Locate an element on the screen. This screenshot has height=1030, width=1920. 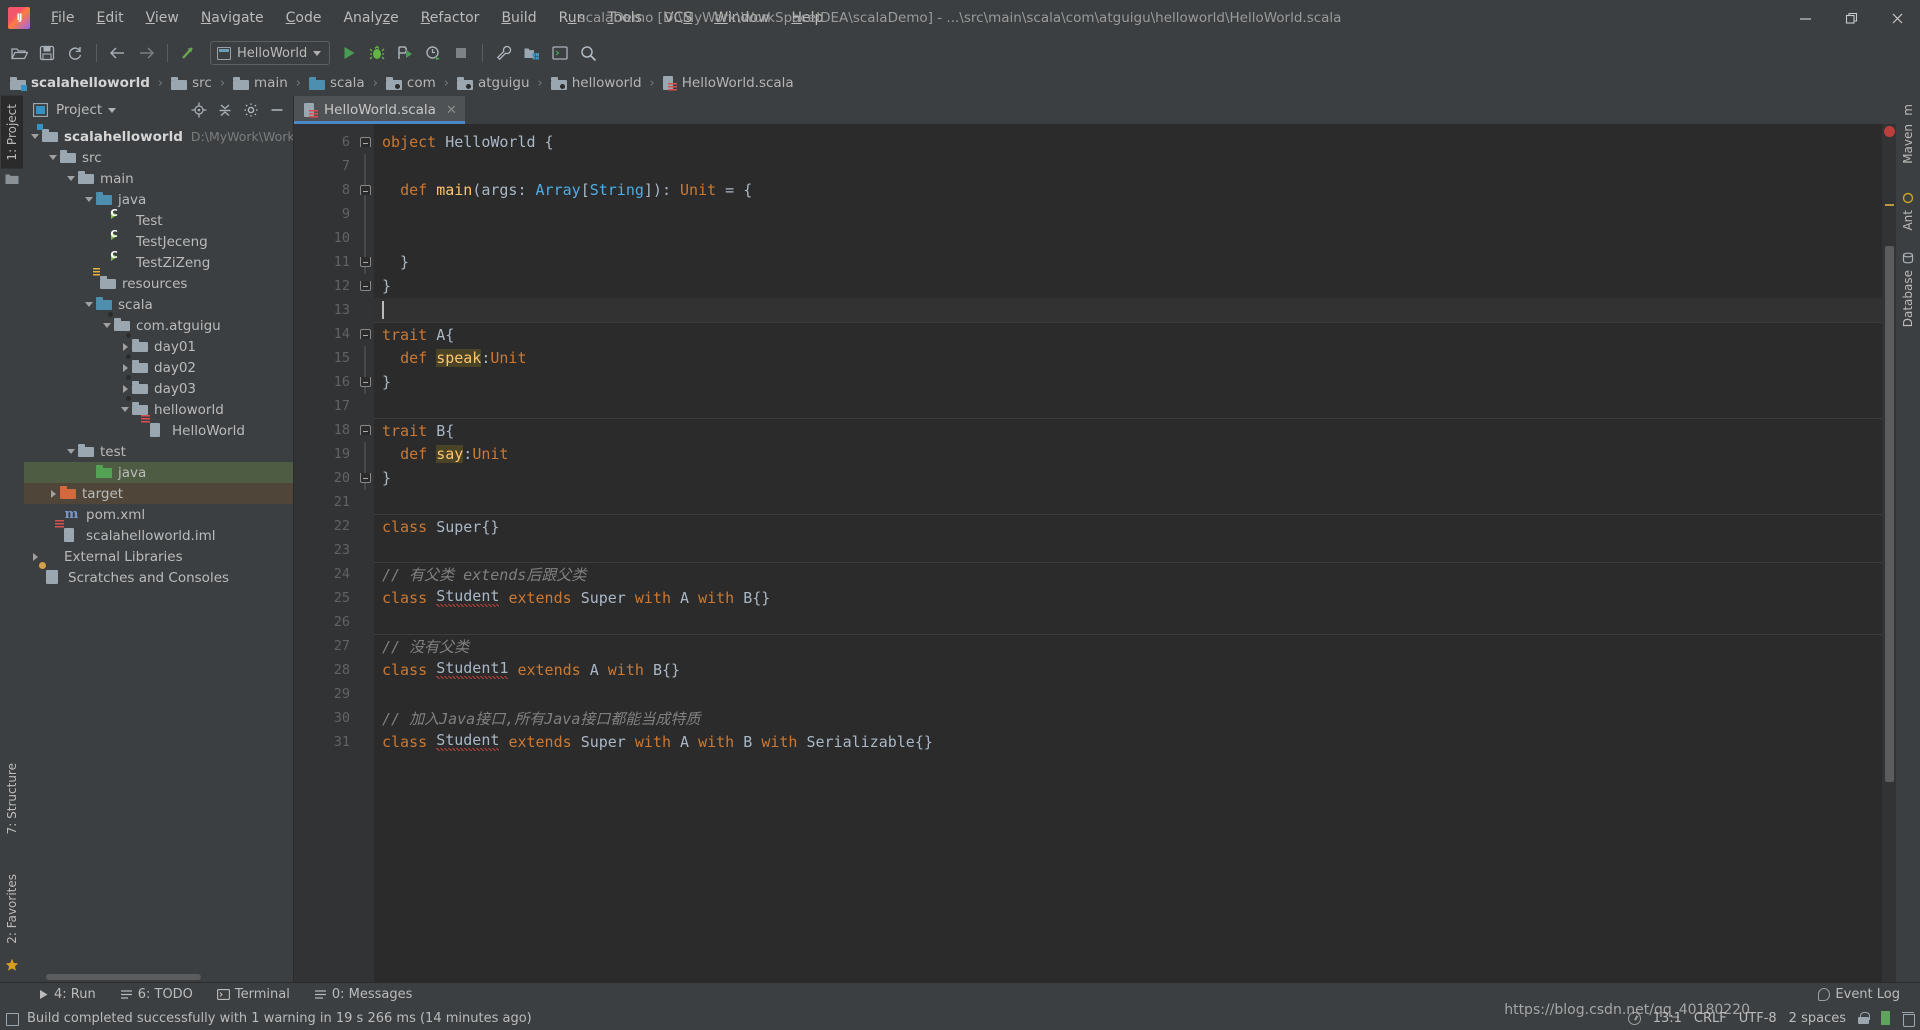
toolwindow-todo: 6: TODO is located at coordinates (156, 994).